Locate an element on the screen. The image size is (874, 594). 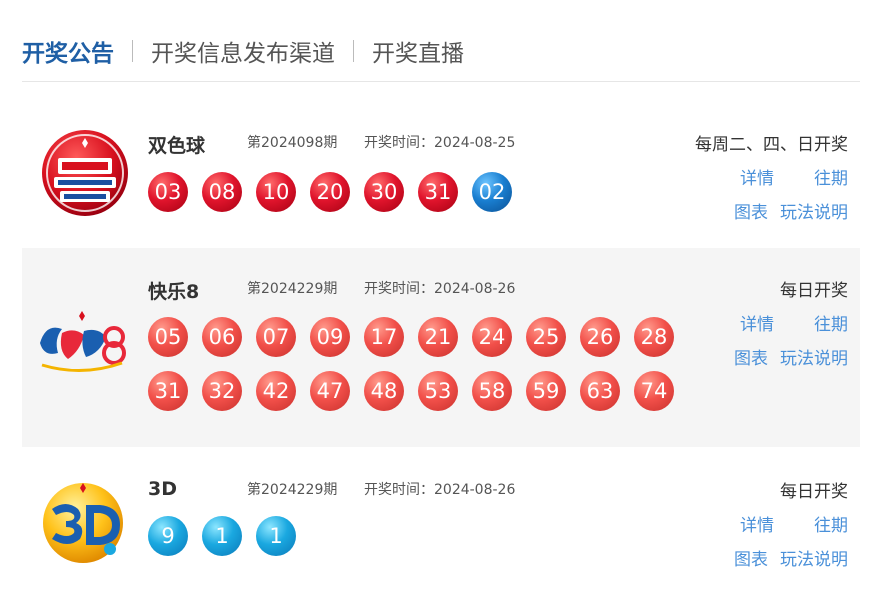
number-ball: 06 is located at coordinates (222, 337).